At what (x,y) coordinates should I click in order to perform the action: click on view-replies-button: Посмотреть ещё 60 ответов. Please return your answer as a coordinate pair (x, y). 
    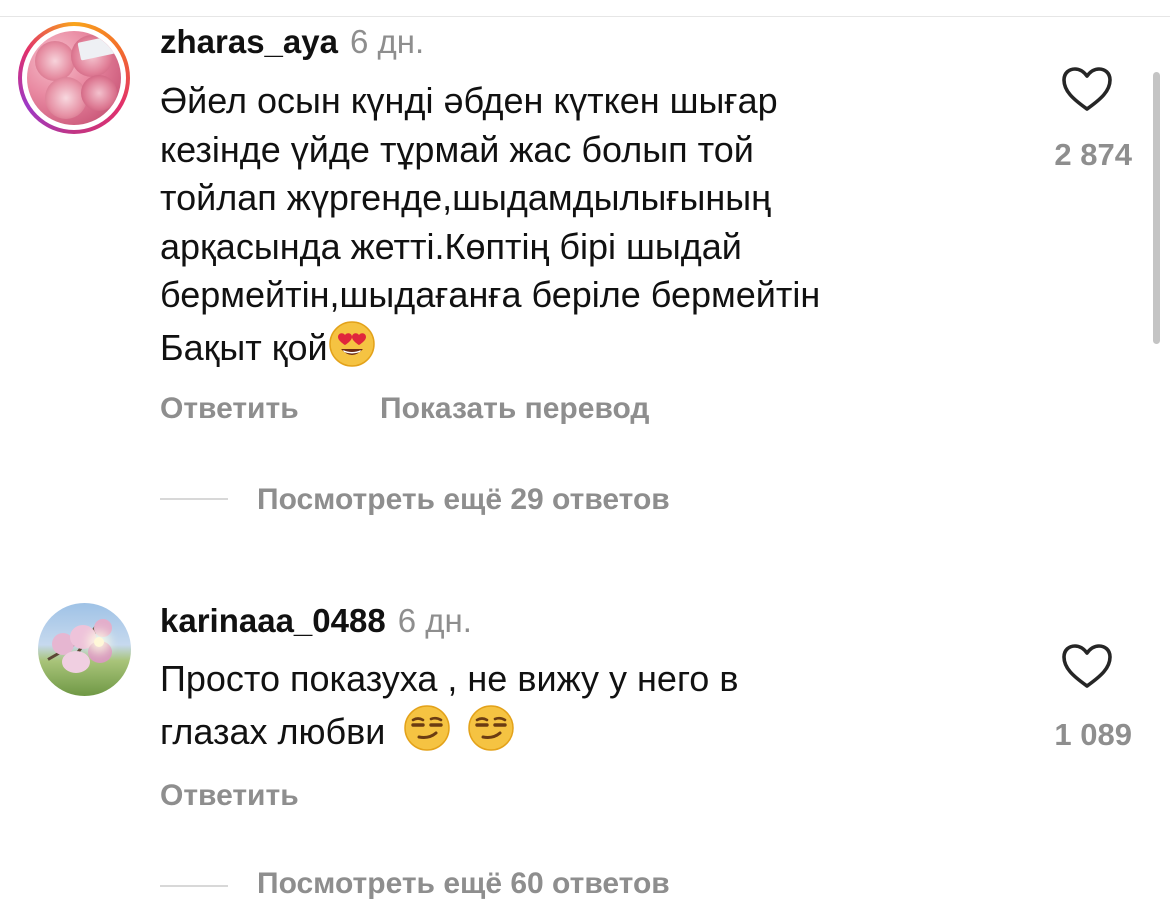
    Looking at the image, I should click on (463, 884).